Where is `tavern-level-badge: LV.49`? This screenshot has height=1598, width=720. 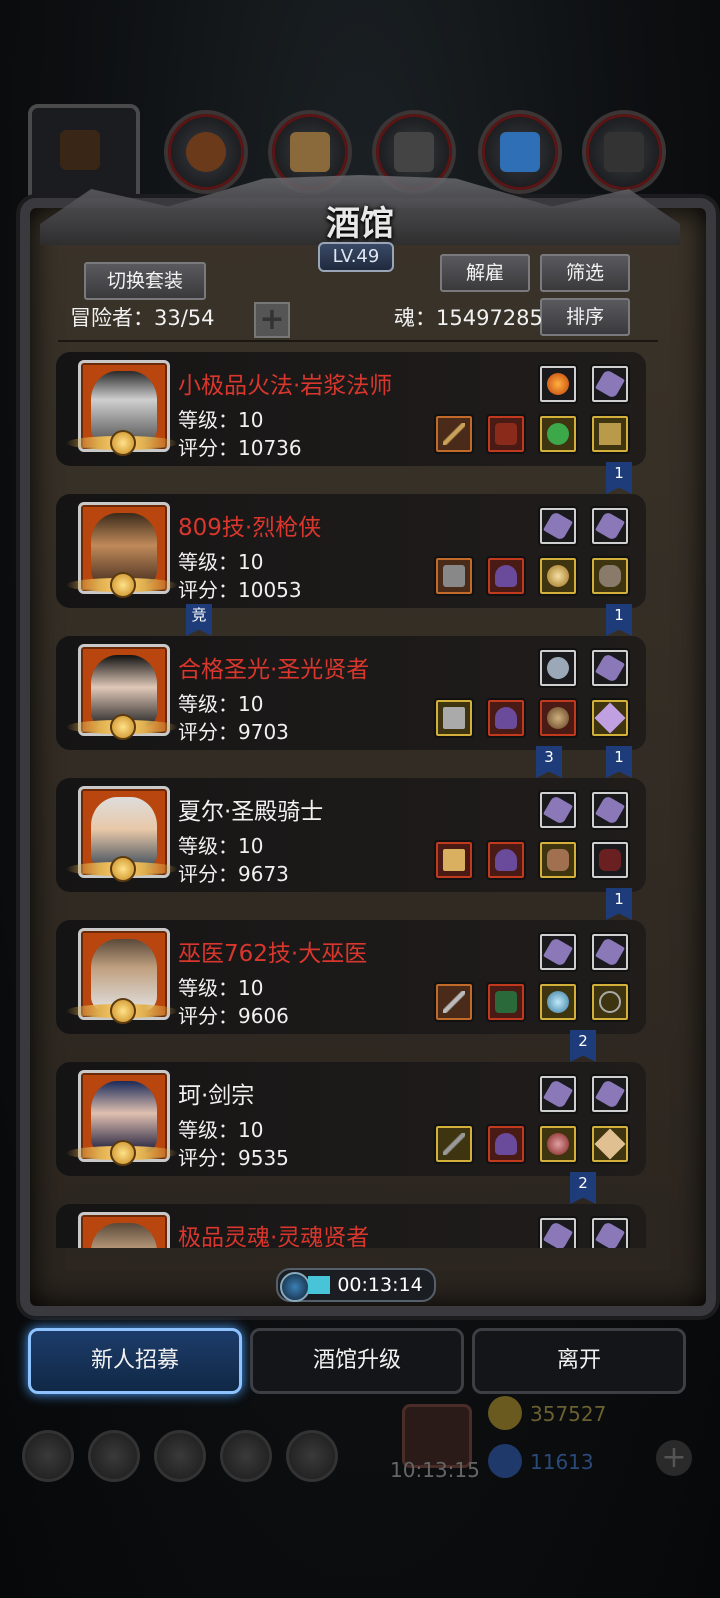 tavern-level-badge: LV.49 is located at coordinates (356, 257).